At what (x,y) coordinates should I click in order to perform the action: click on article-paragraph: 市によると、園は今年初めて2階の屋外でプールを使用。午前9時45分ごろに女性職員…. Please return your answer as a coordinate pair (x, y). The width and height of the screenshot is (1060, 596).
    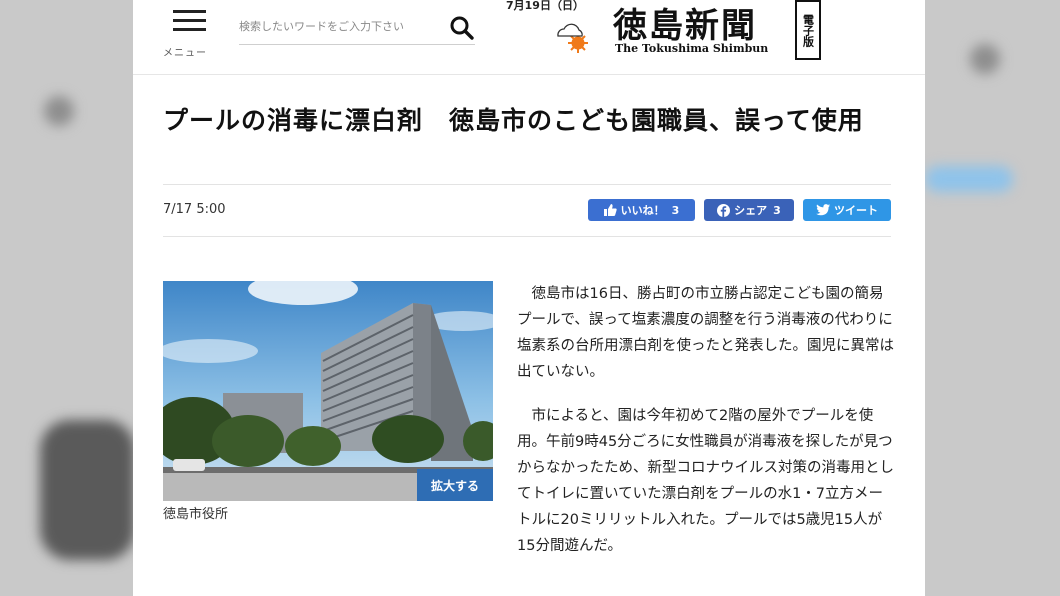
    Looking at the image, I should click on (705, 481).